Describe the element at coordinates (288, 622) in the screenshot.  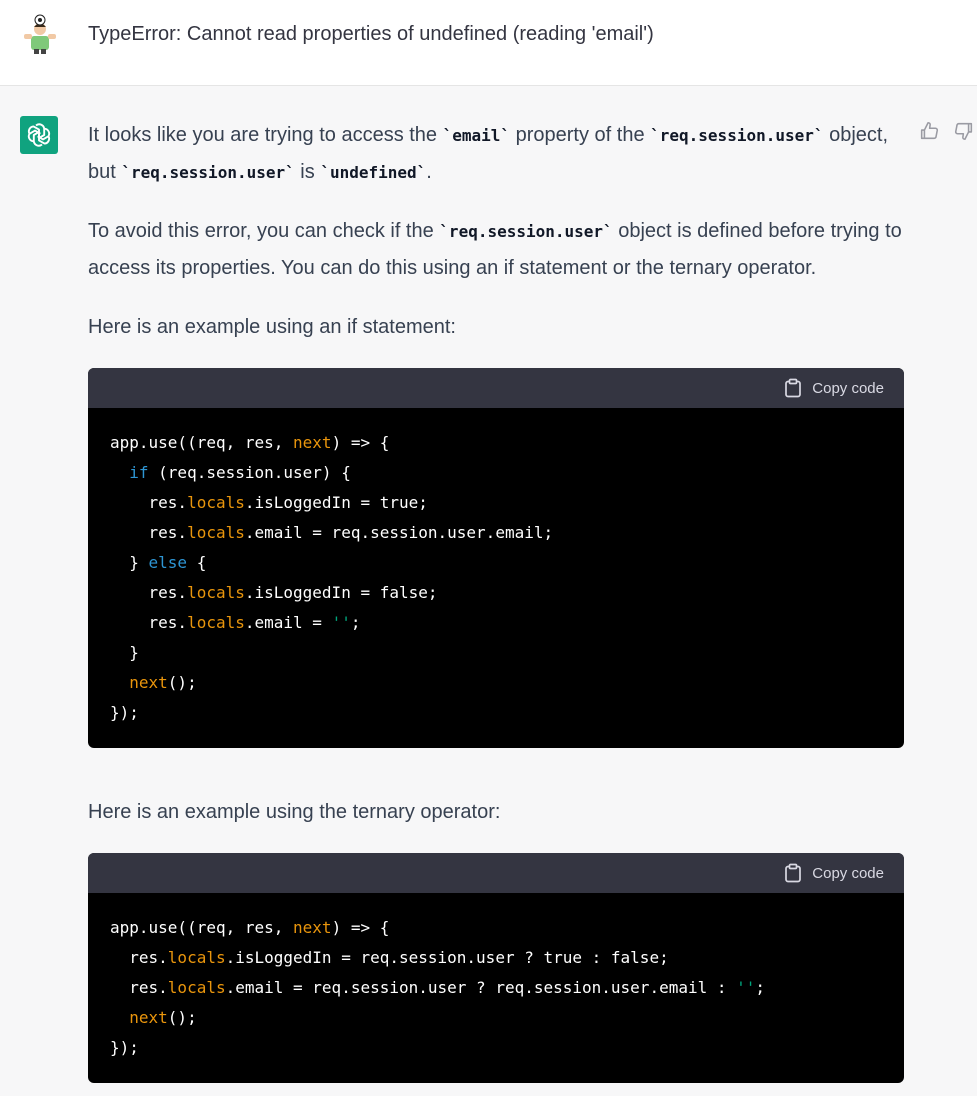
I see `code-token: .email =` at that location.